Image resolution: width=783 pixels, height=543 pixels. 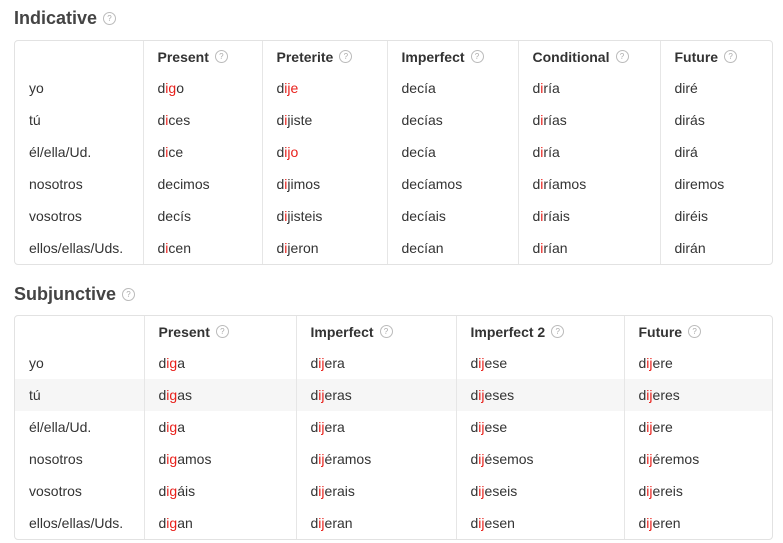 I want to click on conjugation-cell: dijesen, so click(x=539, y=523).